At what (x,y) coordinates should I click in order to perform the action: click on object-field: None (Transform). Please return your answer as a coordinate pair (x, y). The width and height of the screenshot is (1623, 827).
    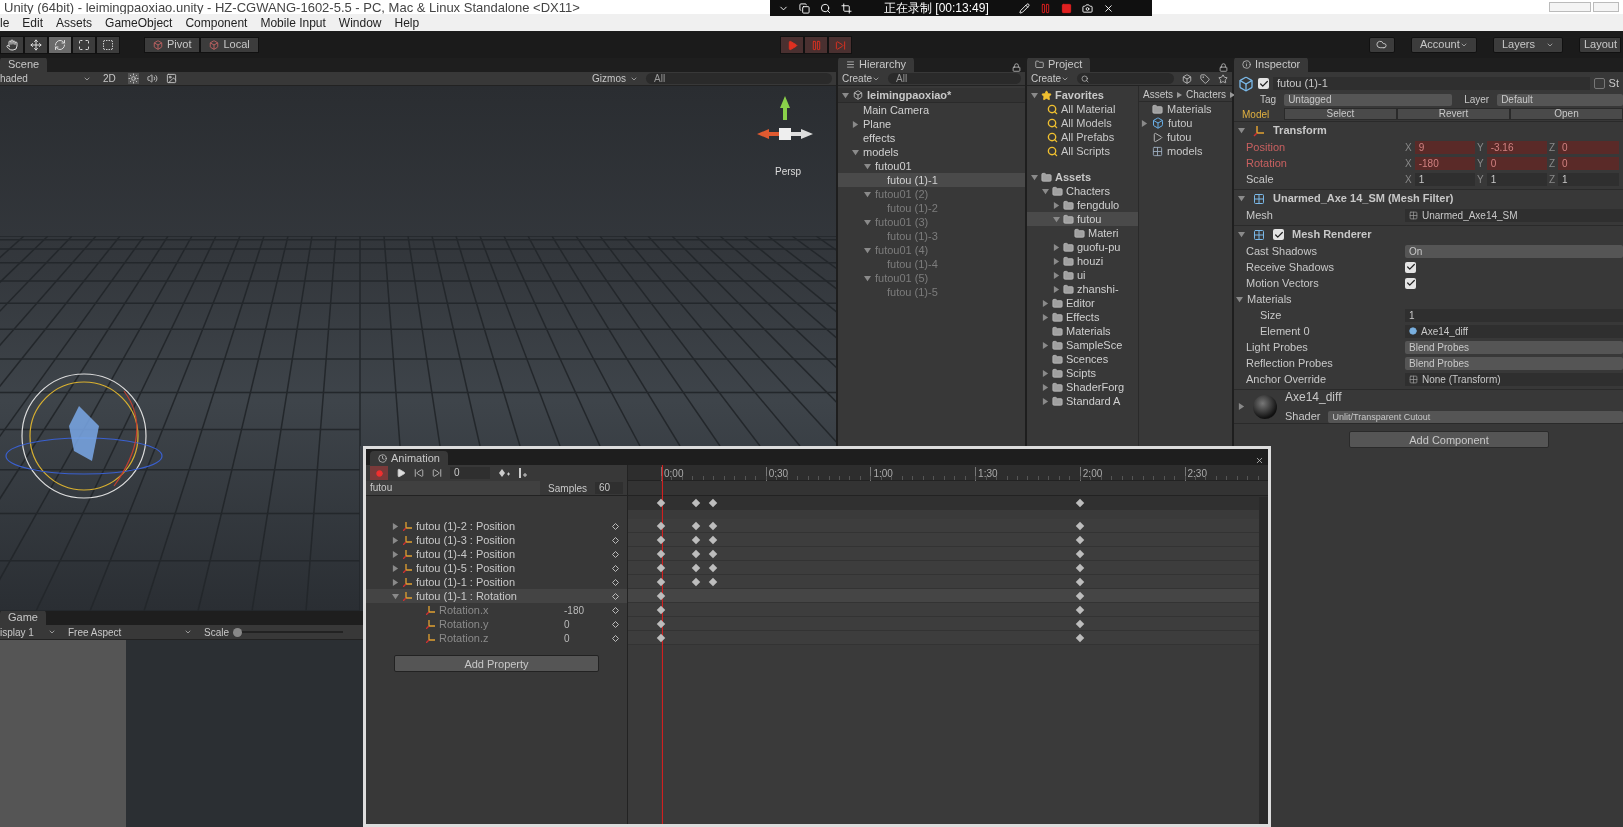
    Looking at the image, I should click on (1514, 379).